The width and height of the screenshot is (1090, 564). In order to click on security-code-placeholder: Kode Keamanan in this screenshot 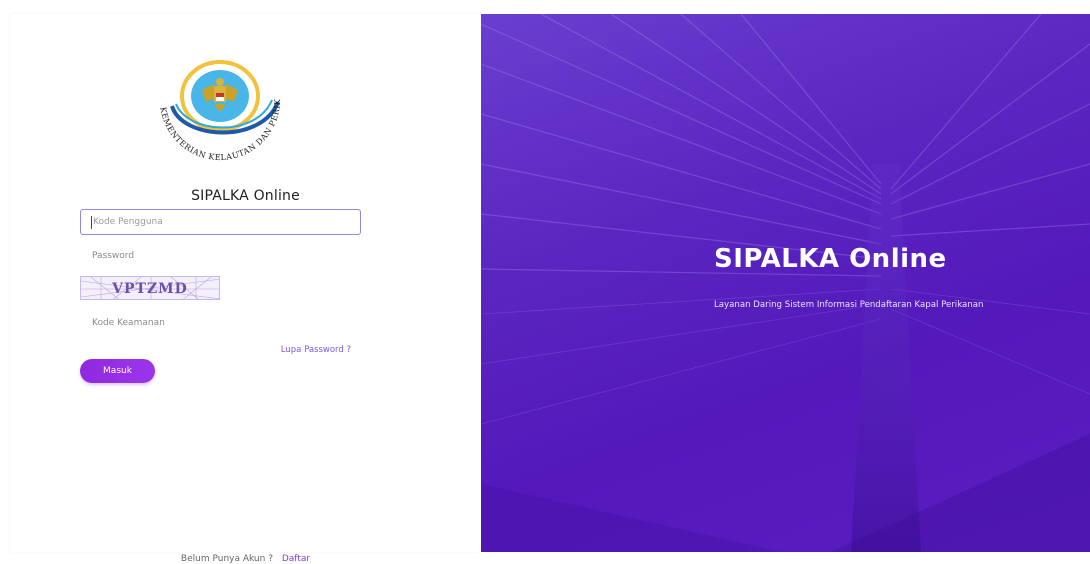, I will do `click(128, 323)`.